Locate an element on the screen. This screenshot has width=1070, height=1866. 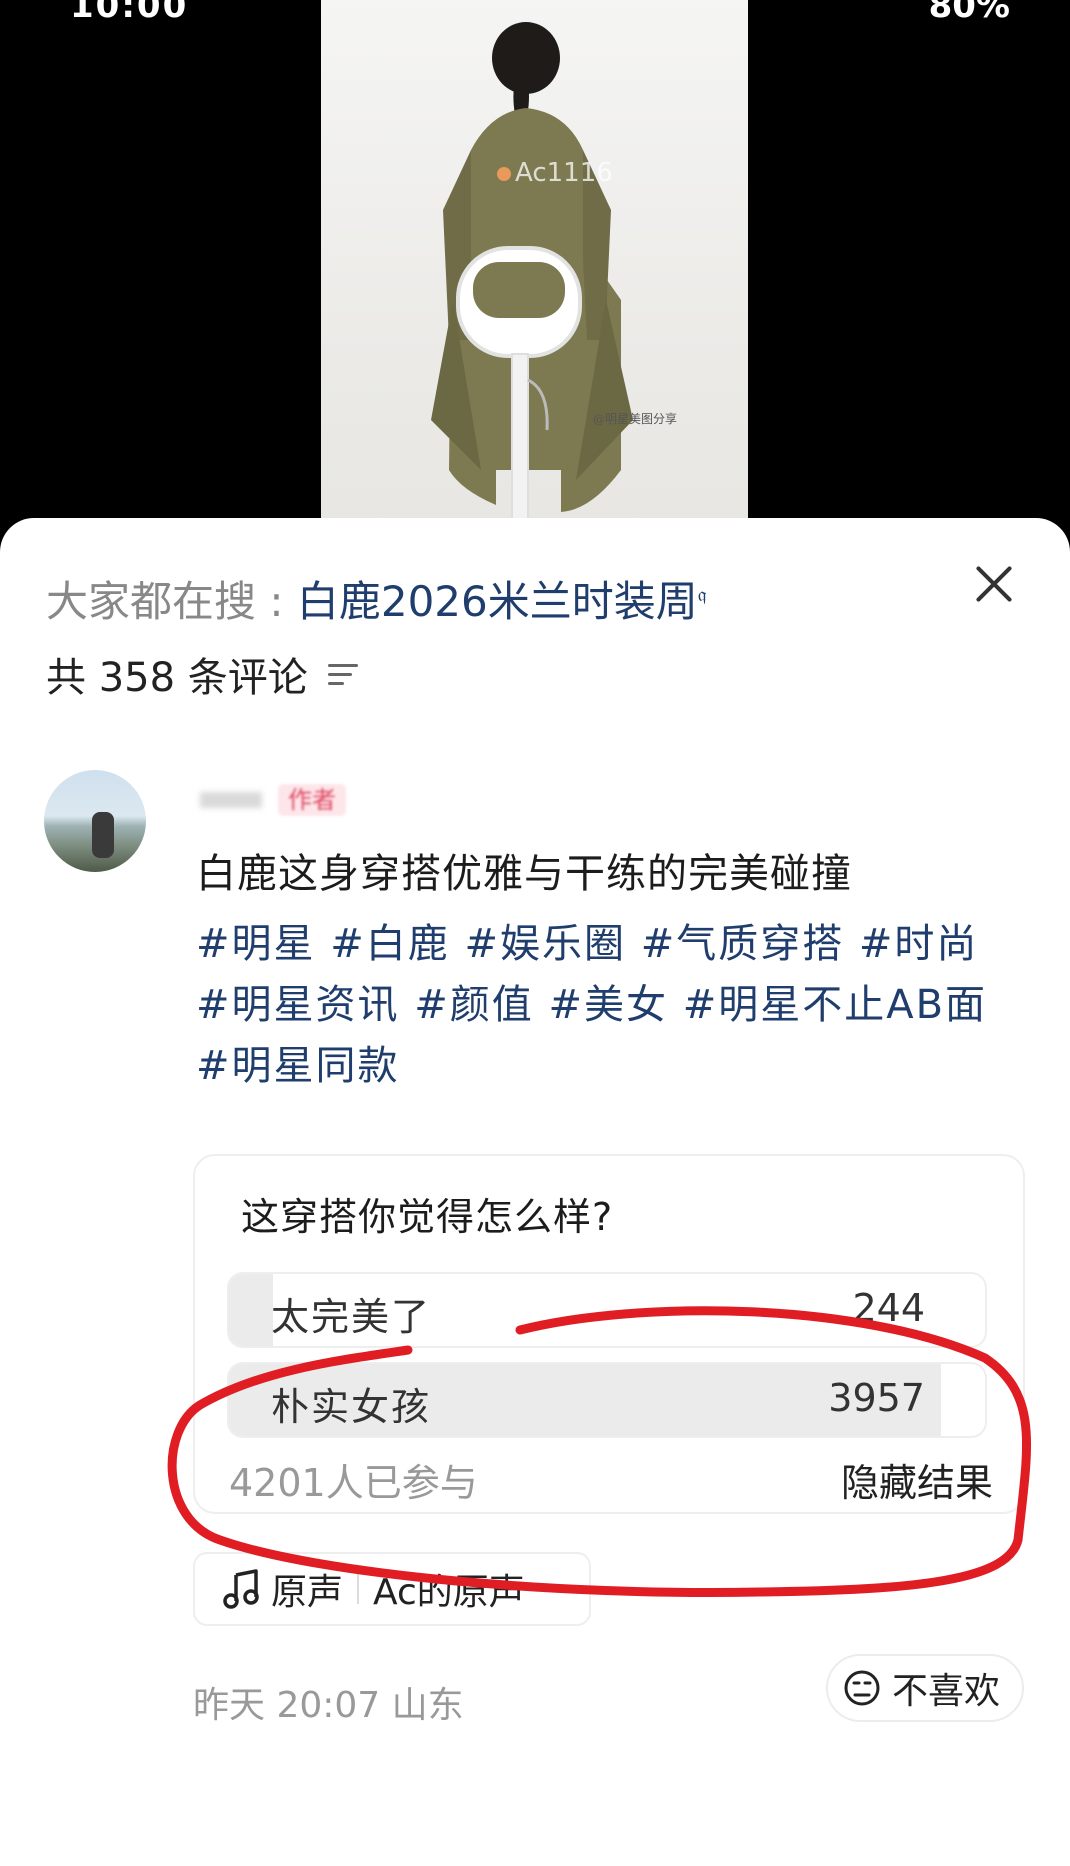
watermark-text: Ac1116 is located at coordinates (564, 173).